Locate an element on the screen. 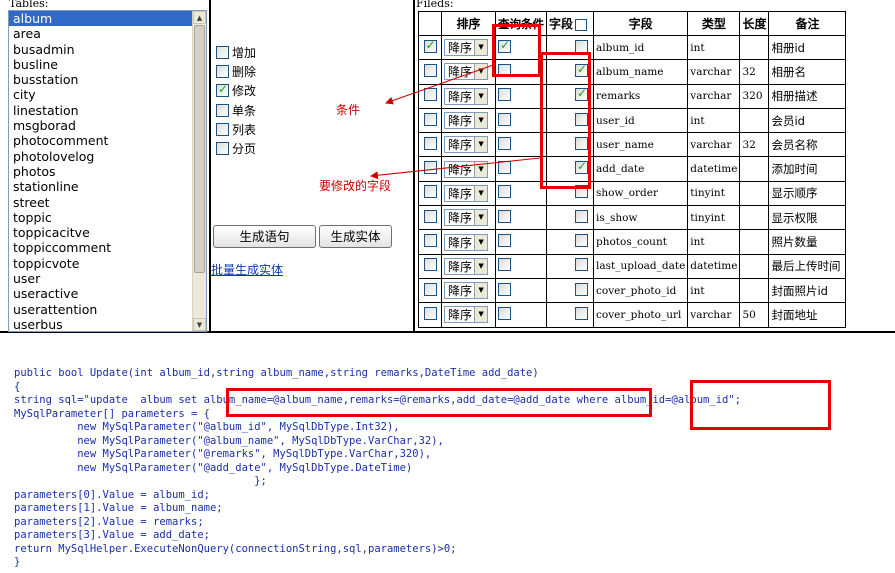 The width and height of the screenshot is (895, 573). scroll-down-arrow-icon: ▼ is located at coordinates (199, 324).